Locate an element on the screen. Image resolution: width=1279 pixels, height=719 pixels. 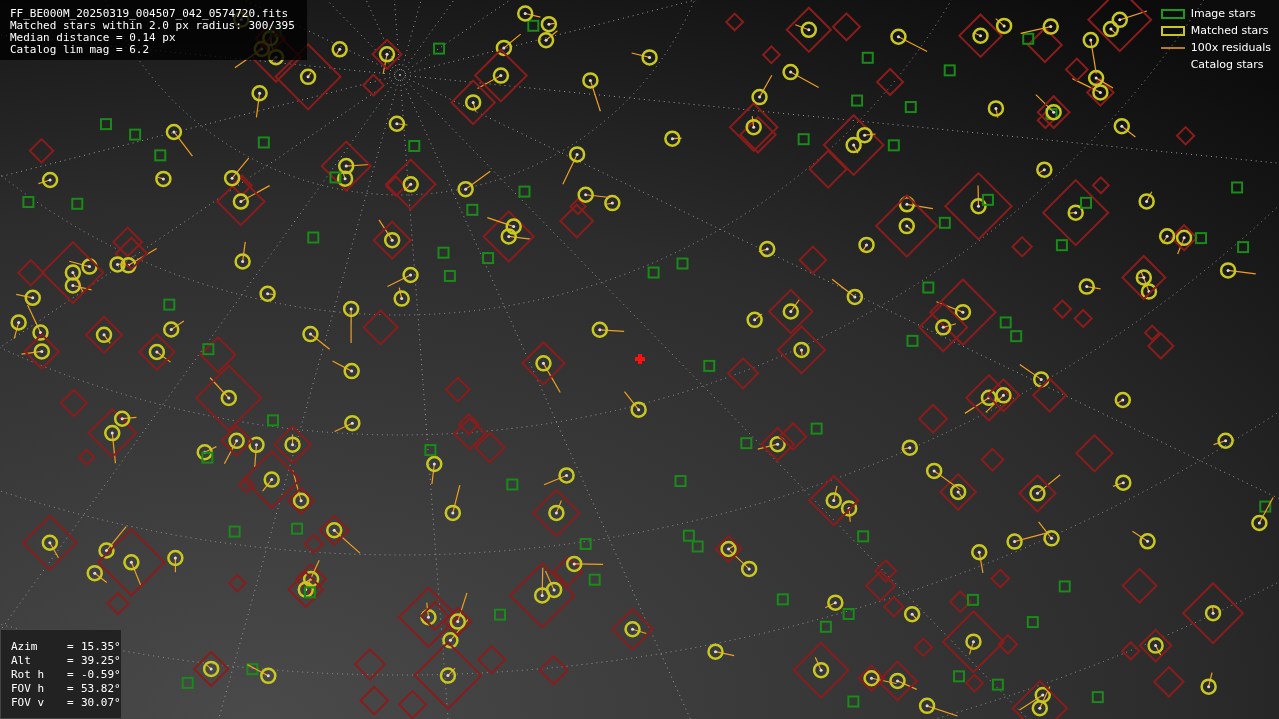
parameter-value: -0.59° is located at coordinates (101, 675).